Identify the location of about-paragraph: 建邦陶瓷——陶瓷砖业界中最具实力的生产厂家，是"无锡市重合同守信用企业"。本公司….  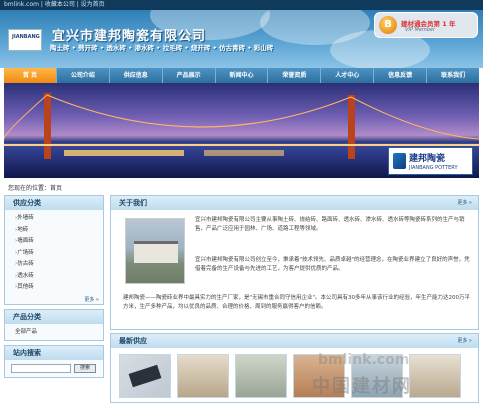
(297, 302).